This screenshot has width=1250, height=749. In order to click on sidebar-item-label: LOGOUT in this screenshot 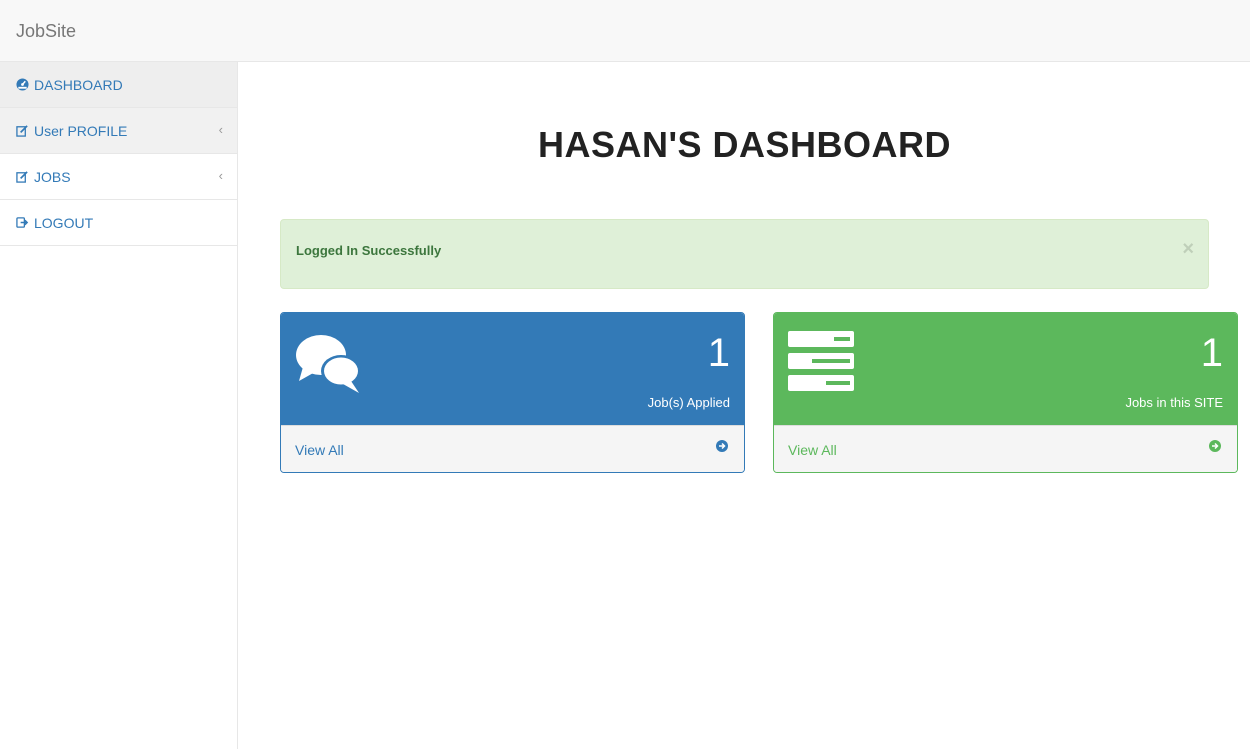, I will do `click(64, 222)`.